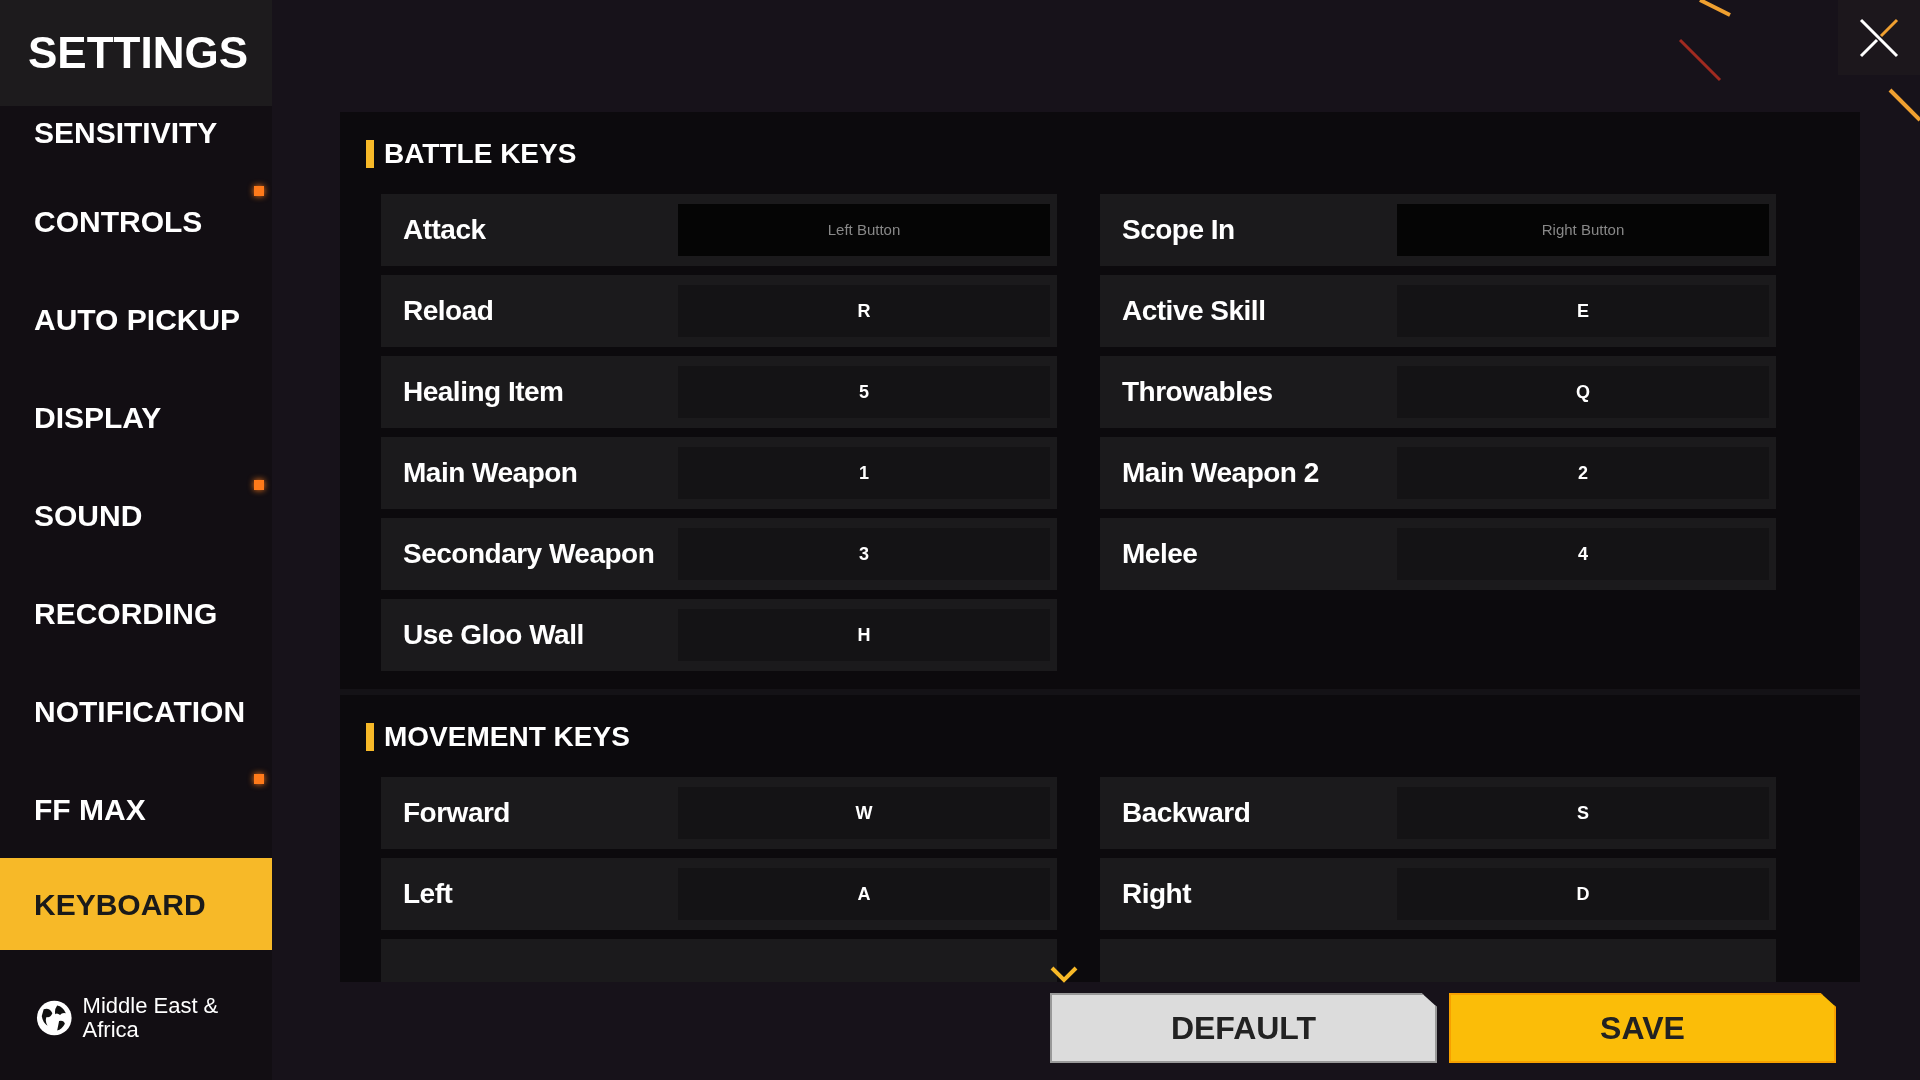 The image size is (1920, 1080). What do you see at coordinates (494, 635) in the screenshot?
I see `action-label: Use Gloo Wall` at bounding box center [494, 635].